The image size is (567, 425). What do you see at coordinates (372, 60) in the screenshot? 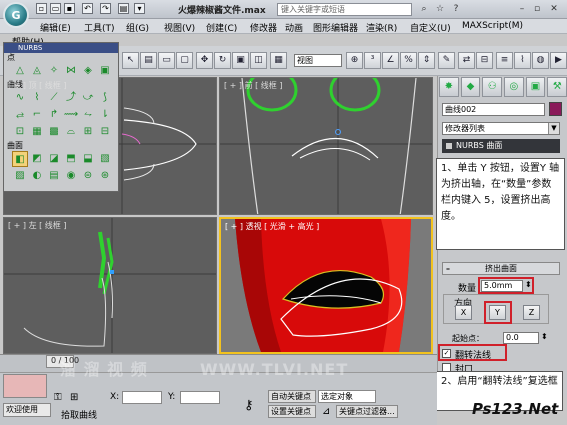
I see `snap-icon: ³` at bounding box center [372, 60].